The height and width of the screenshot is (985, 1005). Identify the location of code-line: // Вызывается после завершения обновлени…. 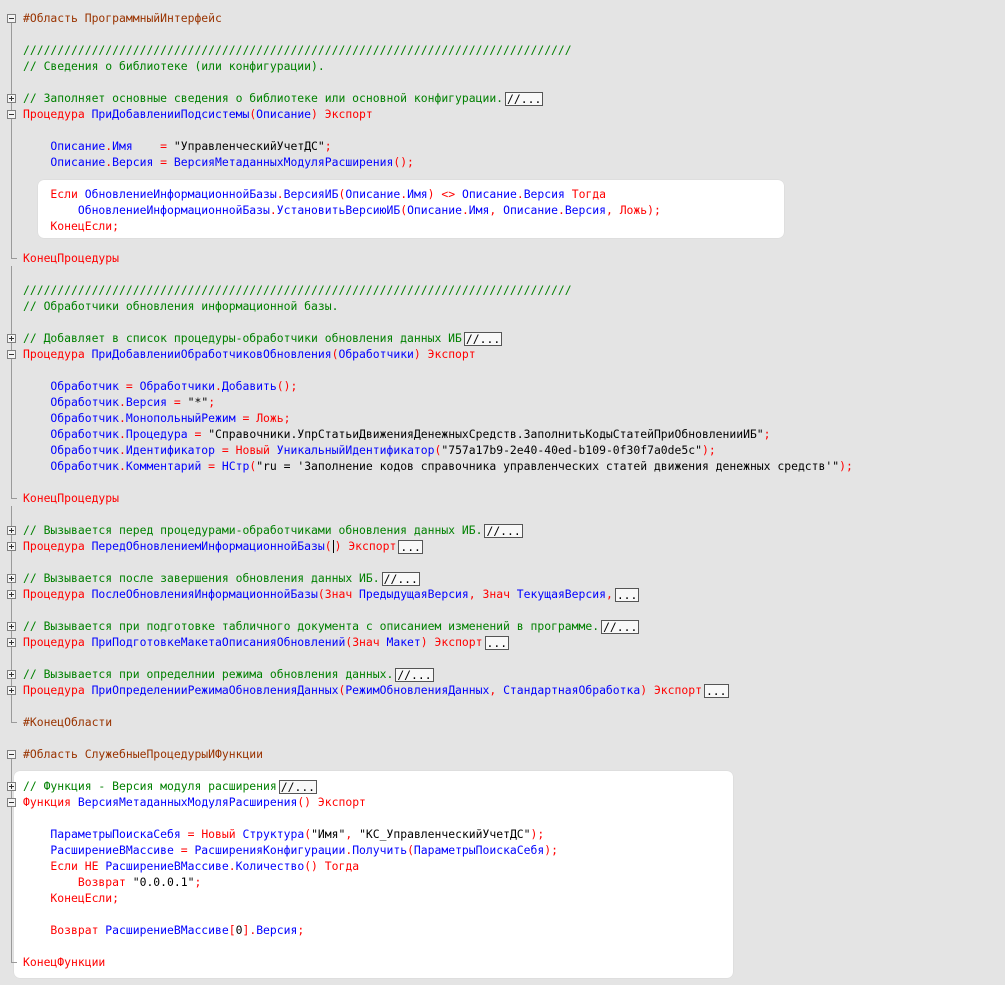
(502, 578).